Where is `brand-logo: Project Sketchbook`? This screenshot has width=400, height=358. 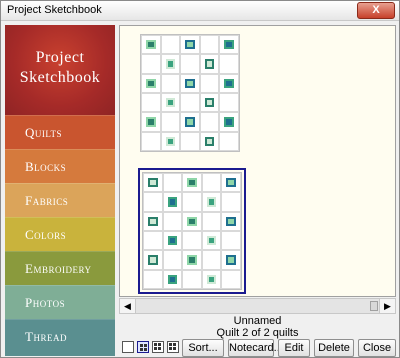
brand-logo: Project Sketchbook is located at coordinates (60, 70).